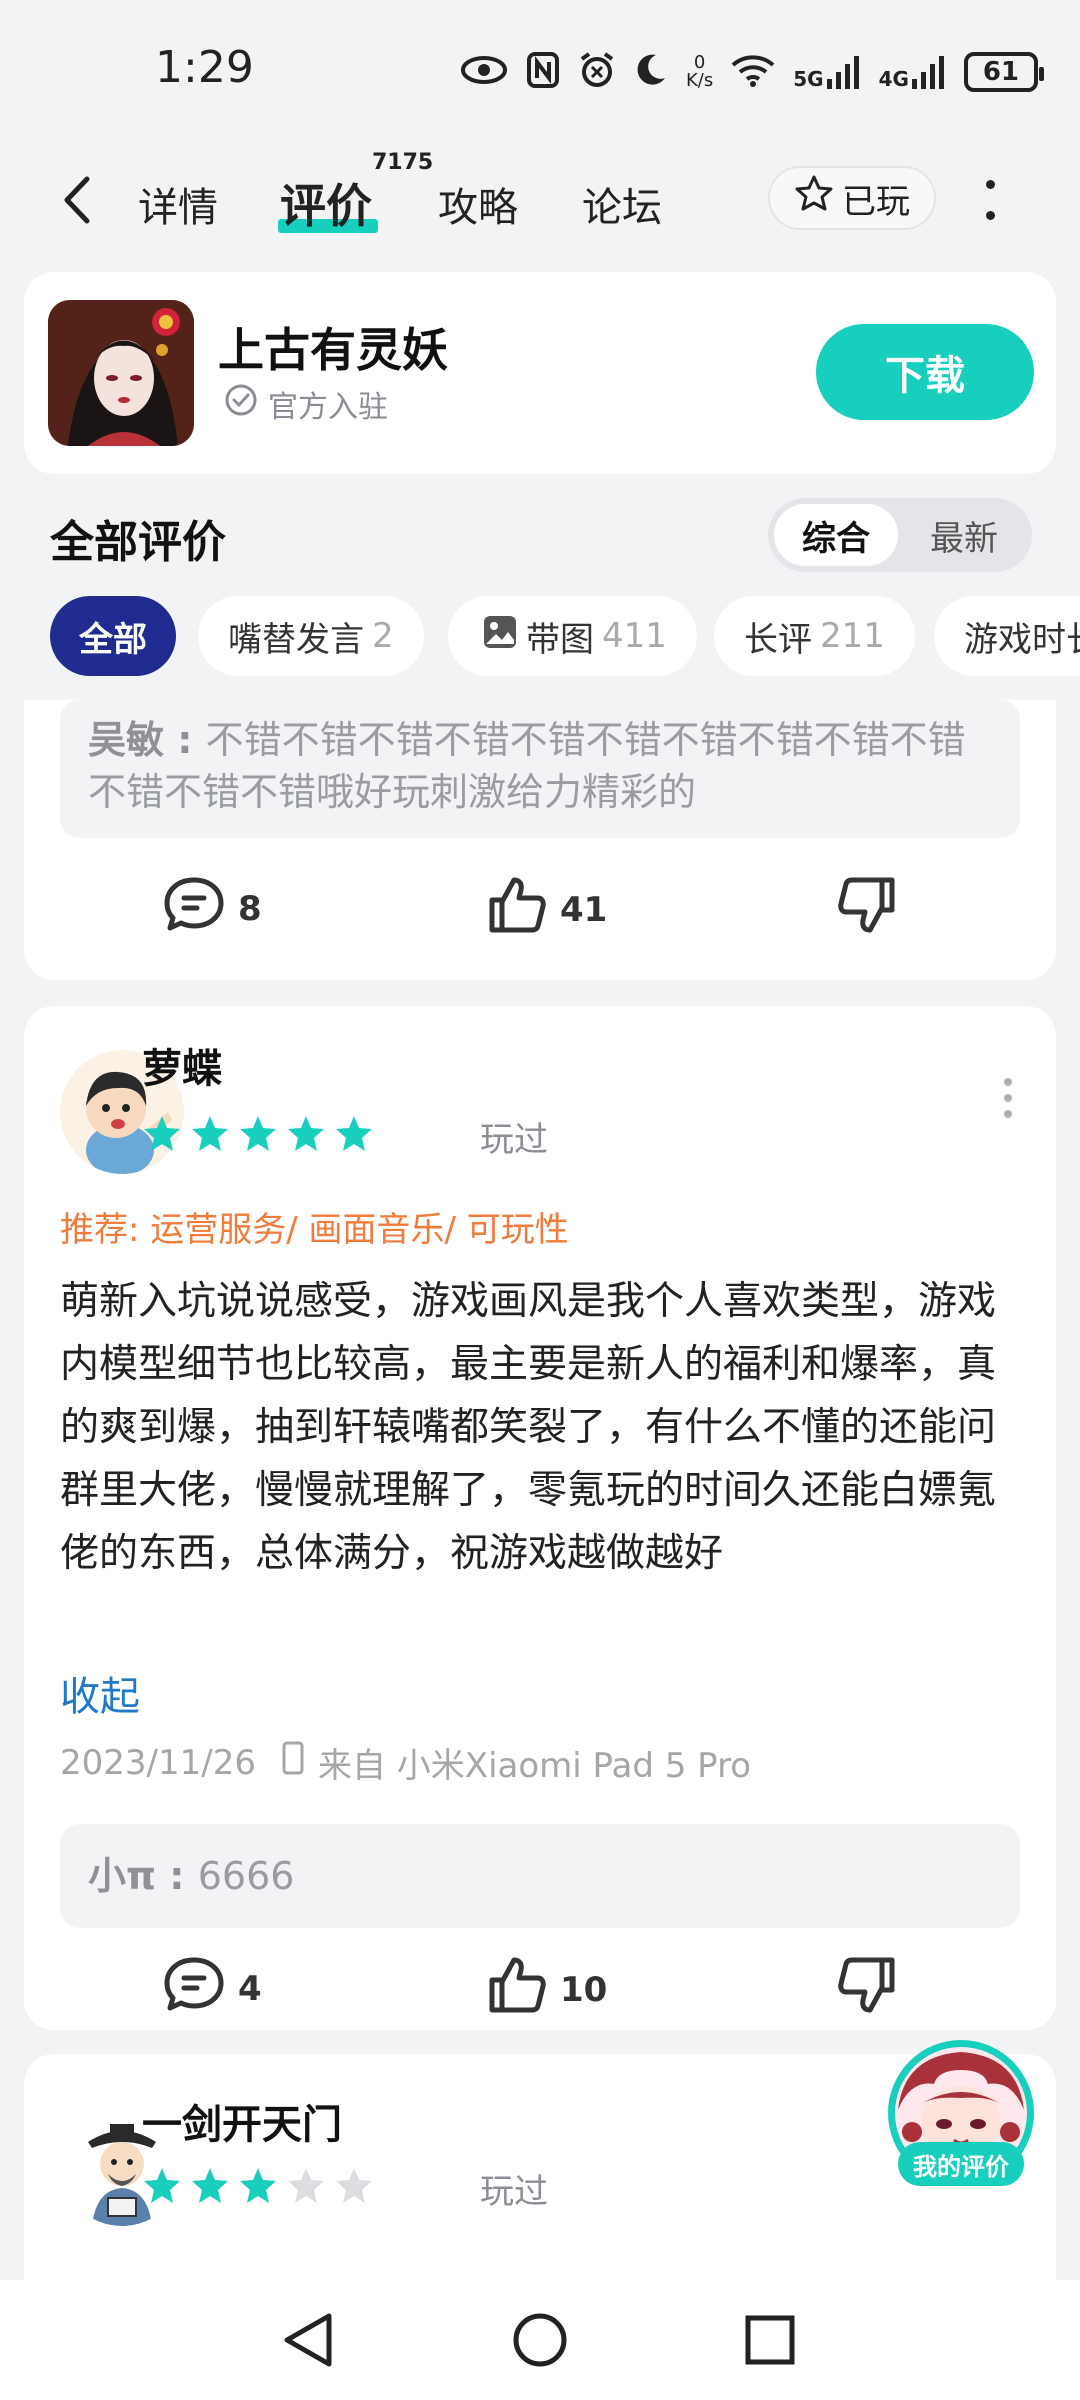 The image size is (1080, 2400). Describe the element at coordinates (293, 1762) in the screenshot. I see `device-icon` at that location.